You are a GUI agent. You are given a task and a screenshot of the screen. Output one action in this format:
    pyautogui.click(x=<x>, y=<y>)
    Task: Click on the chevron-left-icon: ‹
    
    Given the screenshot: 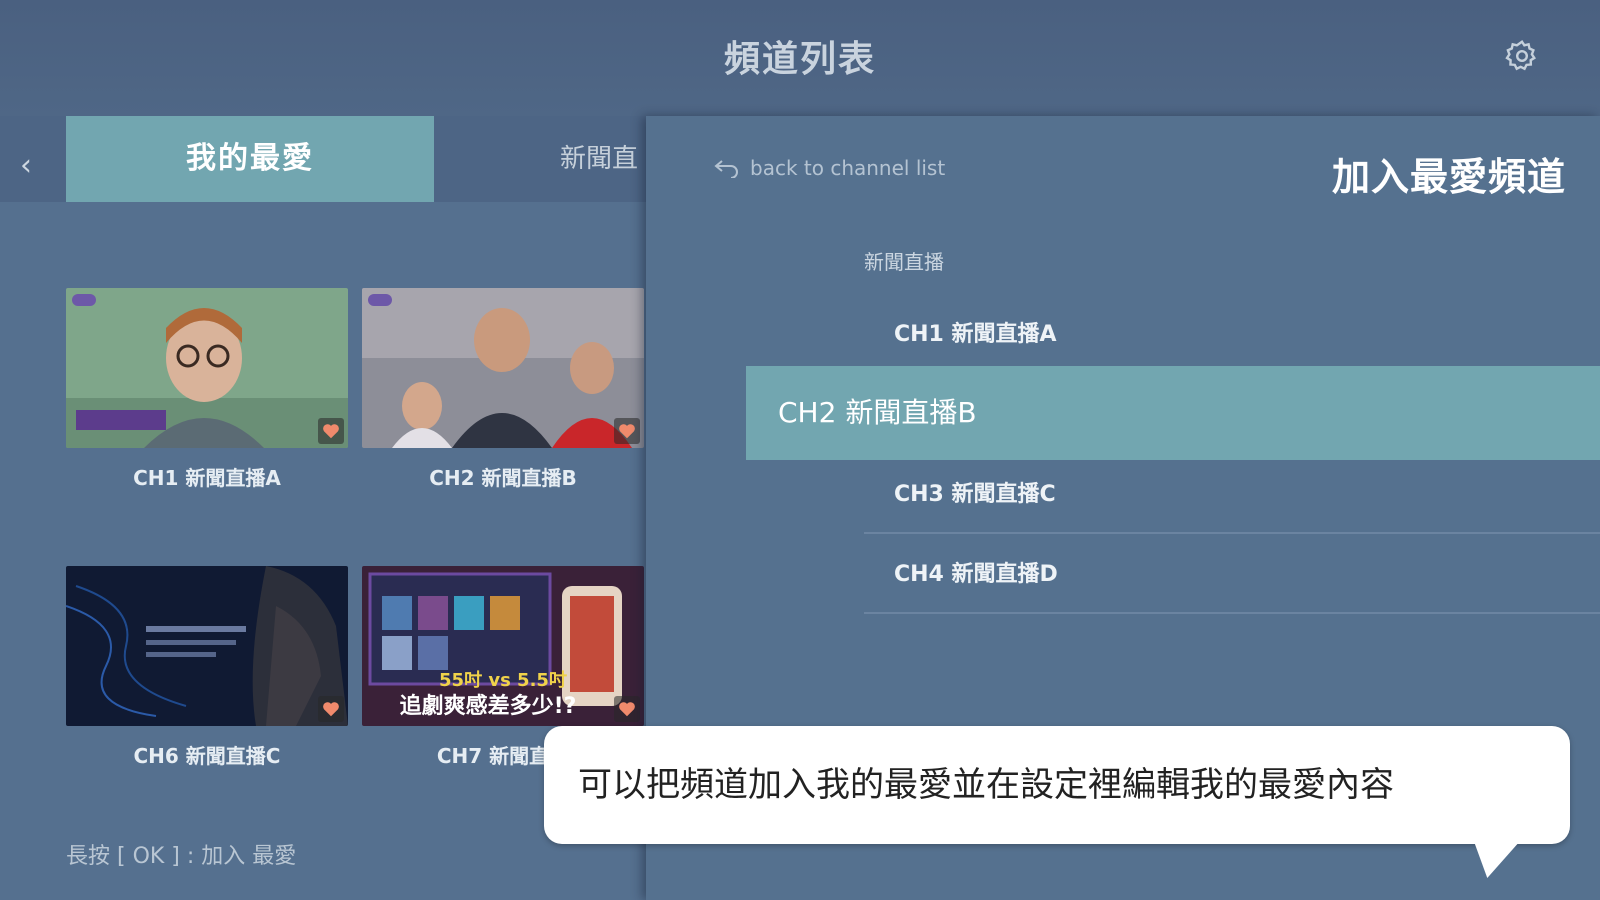 What is the action you would take?
    pyautogui.click(x=32, y=166)
    